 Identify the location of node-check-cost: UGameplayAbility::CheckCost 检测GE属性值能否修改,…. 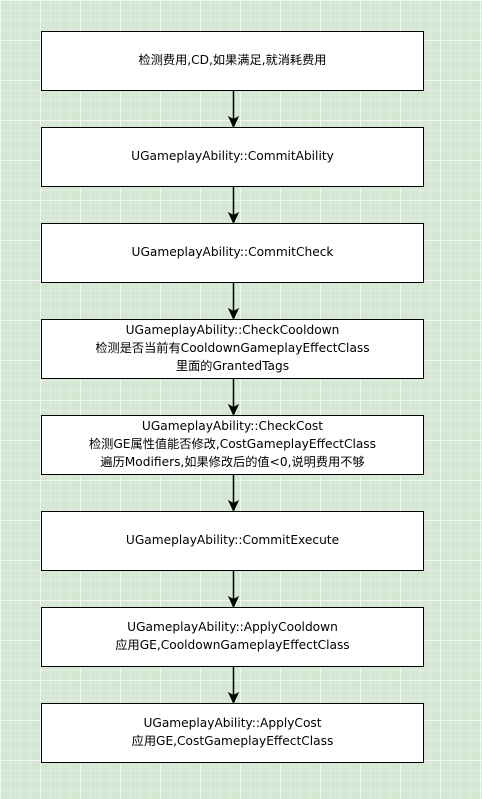
(232, 445).